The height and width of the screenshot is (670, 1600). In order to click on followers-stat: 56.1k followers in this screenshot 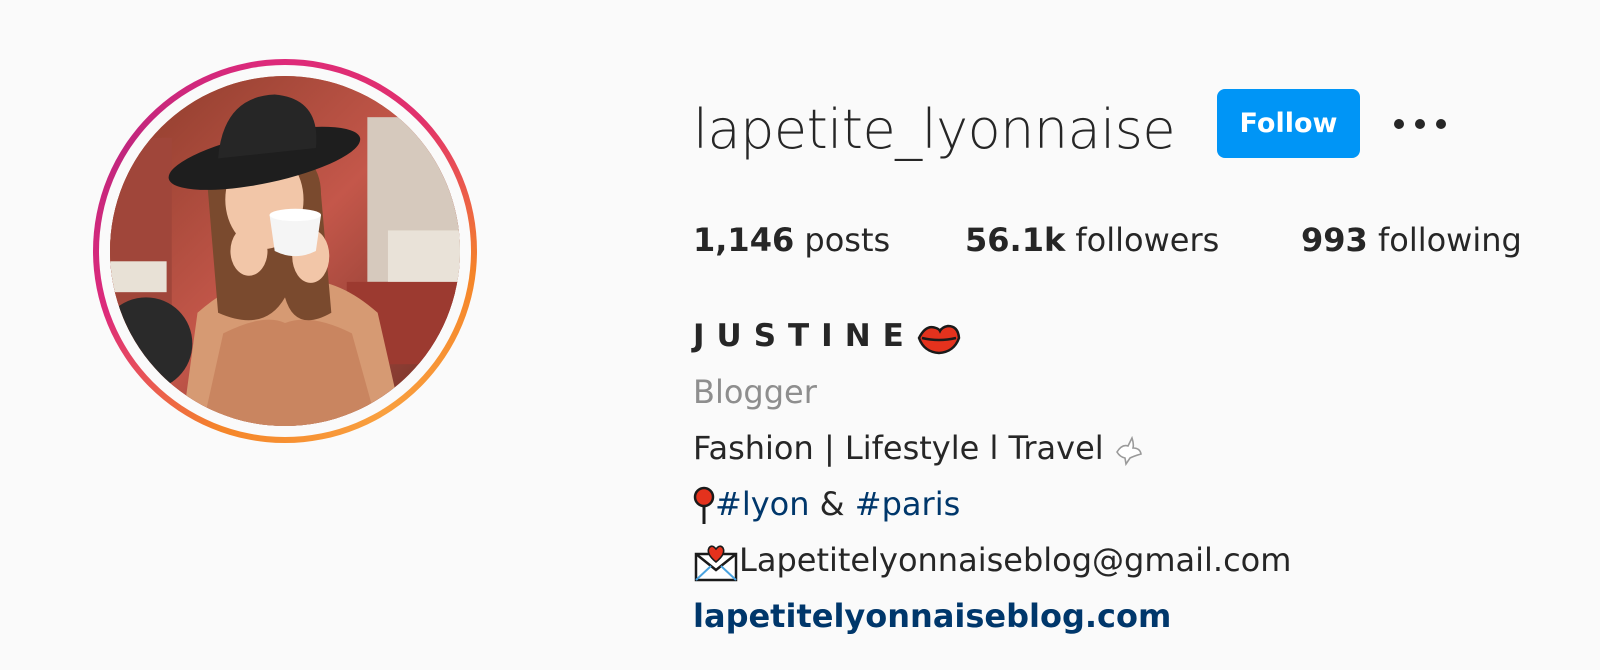, I will do `click(1092, 240)`.